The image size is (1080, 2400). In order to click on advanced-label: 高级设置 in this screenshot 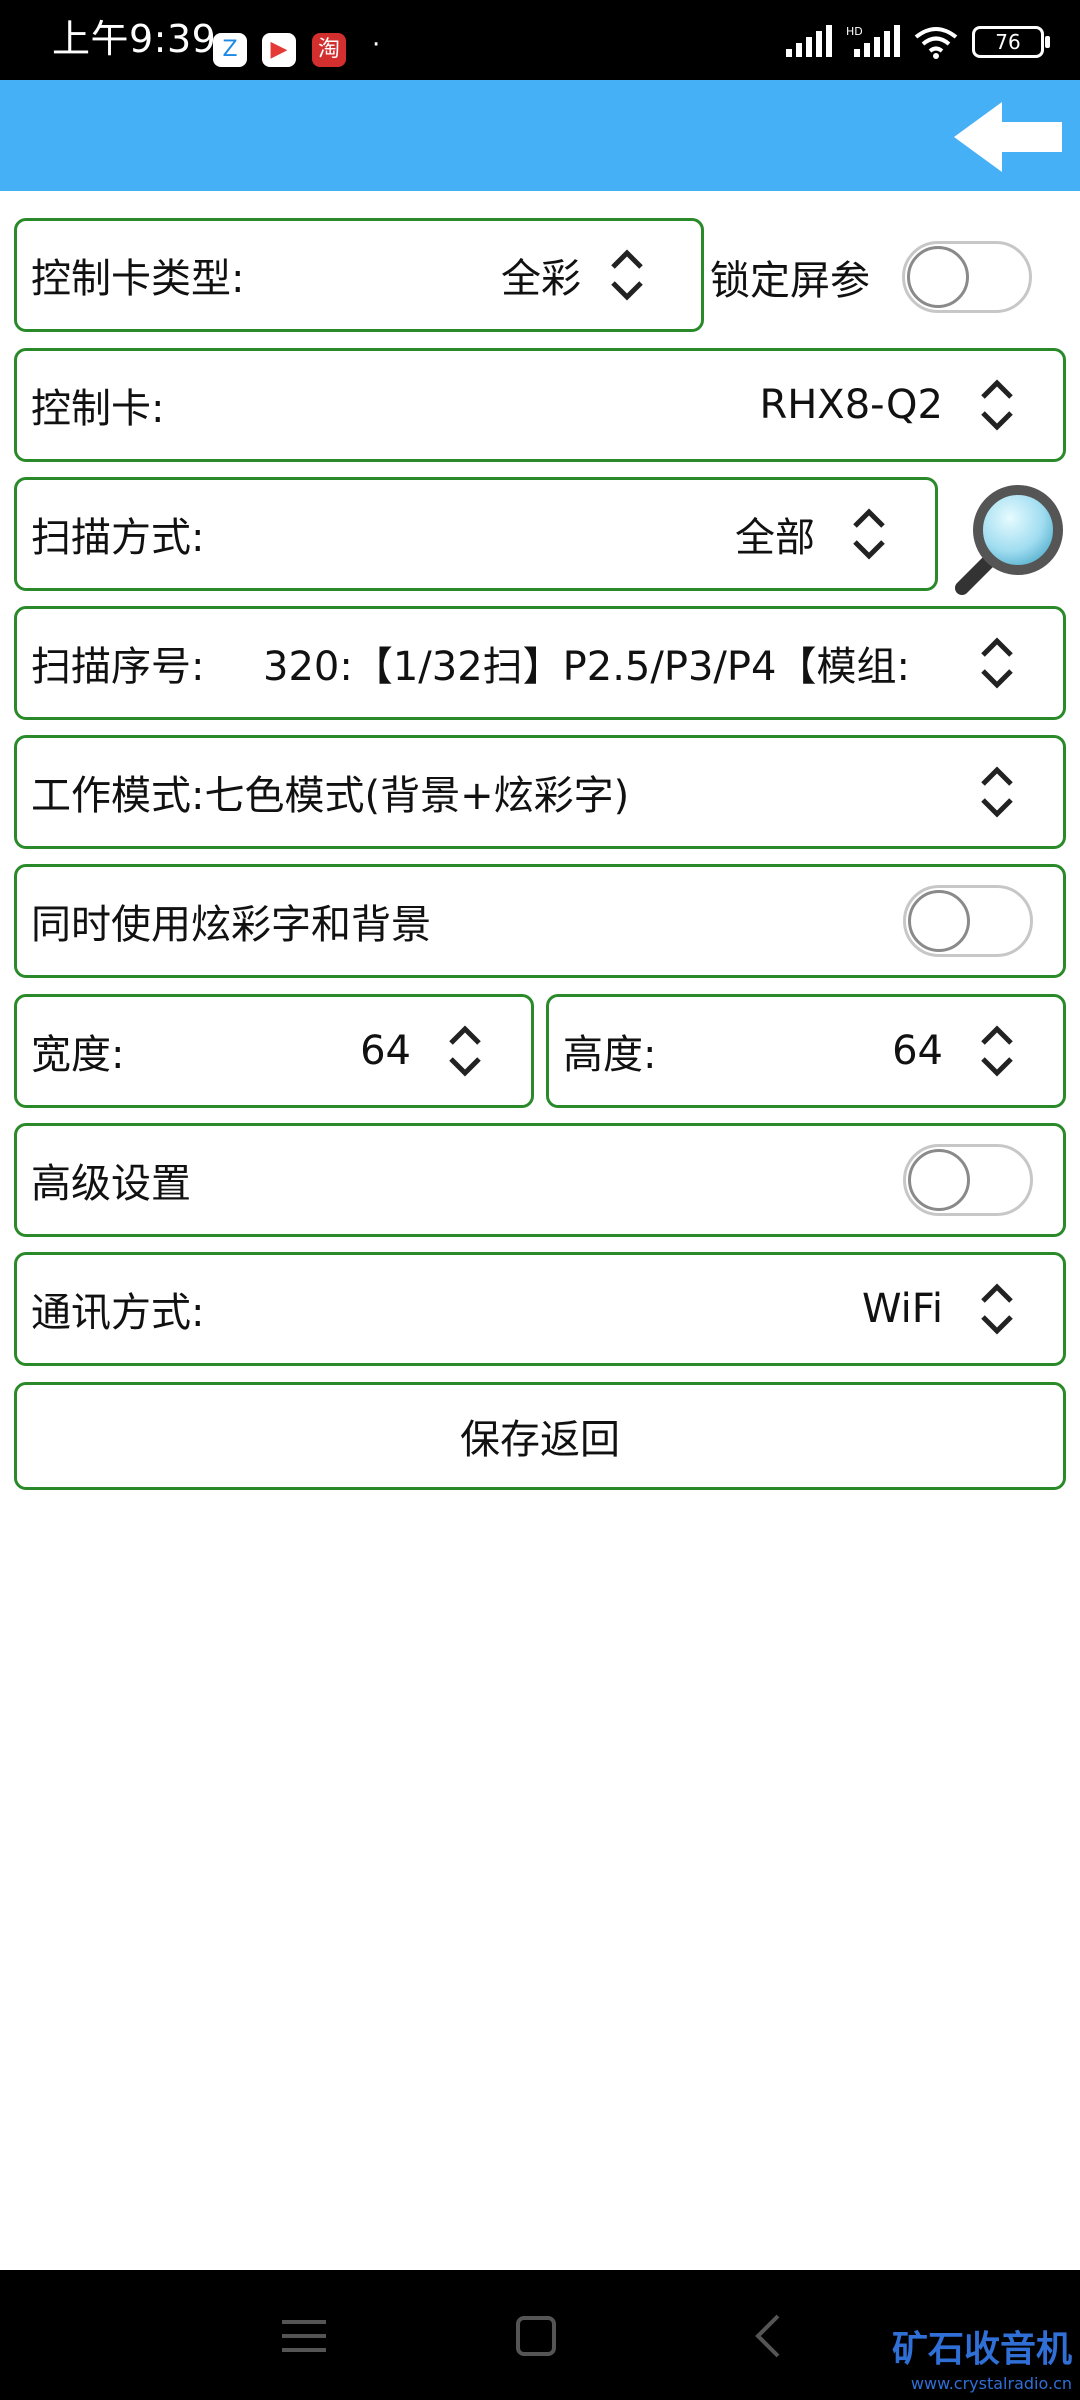, I will do `click(111, 1184)`.